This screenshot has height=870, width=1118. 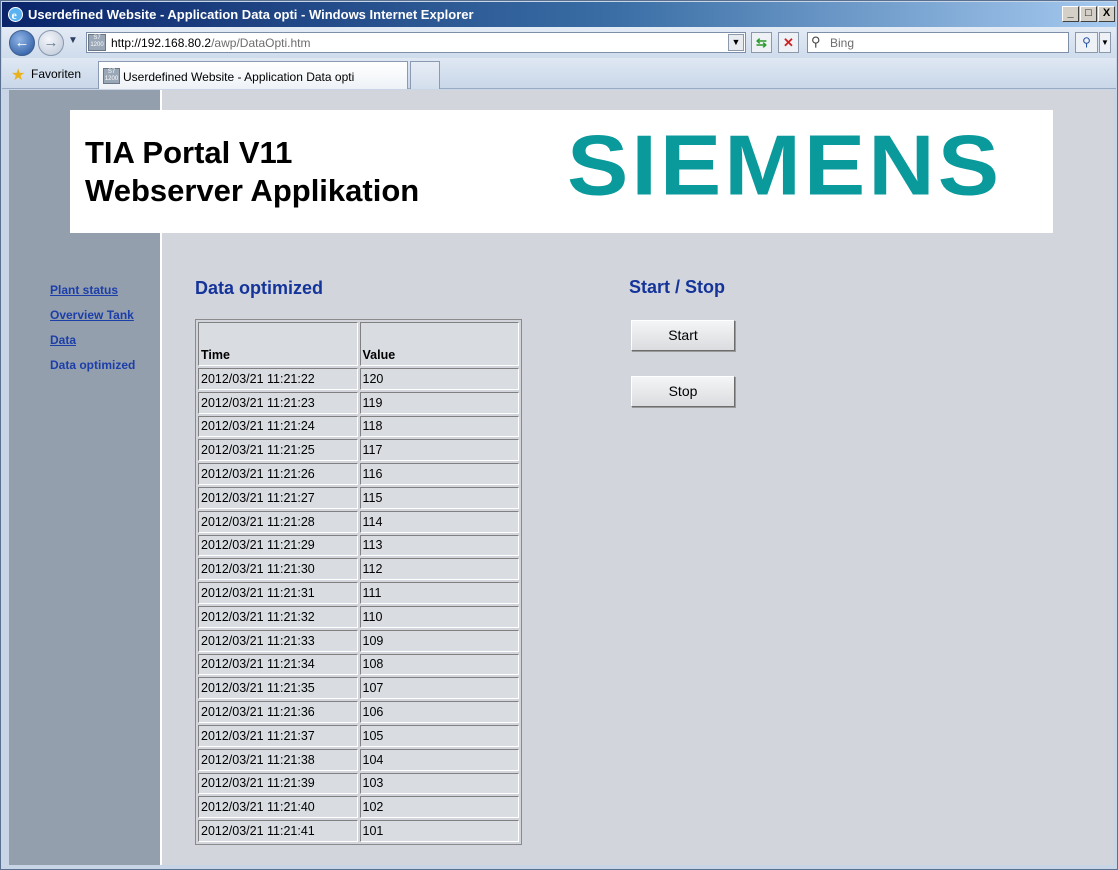 I want to click on value-cell: 117, so click(x=439, y=450).